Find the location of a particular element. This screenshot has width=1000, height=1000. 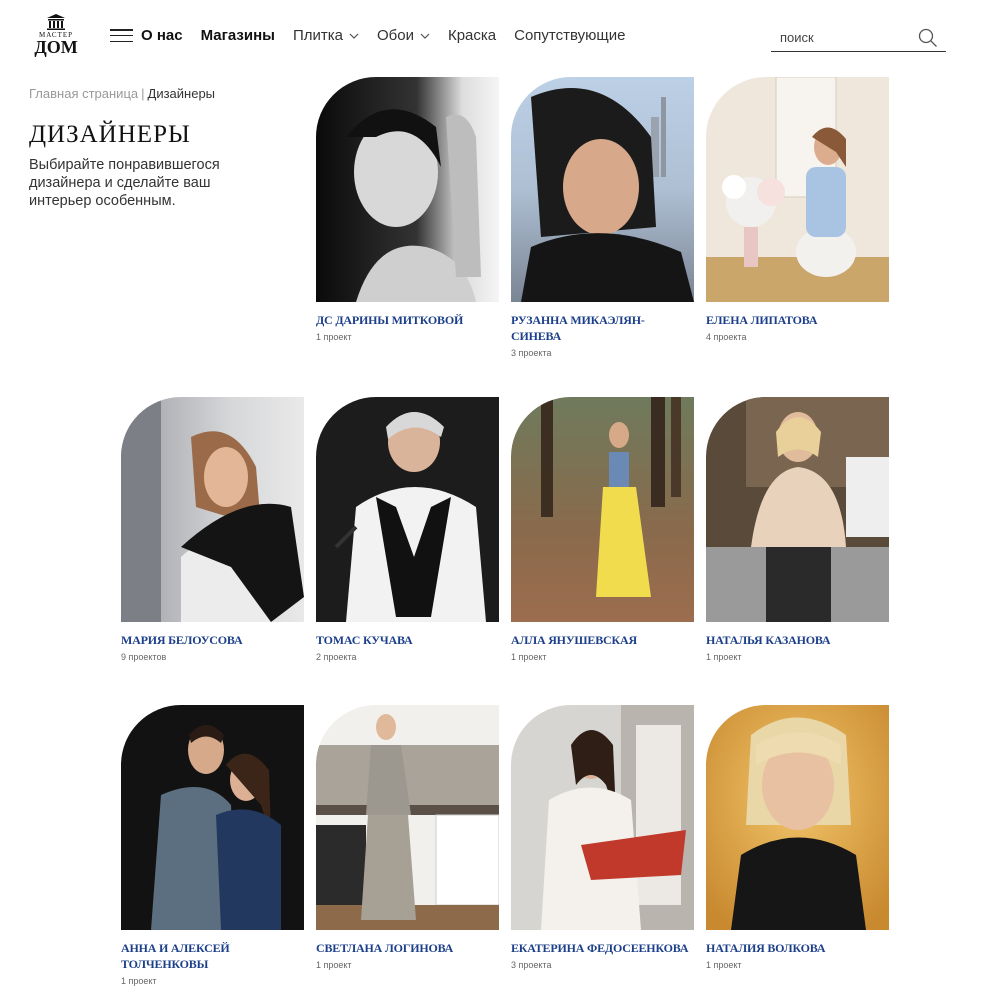

search-icon is located at coordinates (928, 38).